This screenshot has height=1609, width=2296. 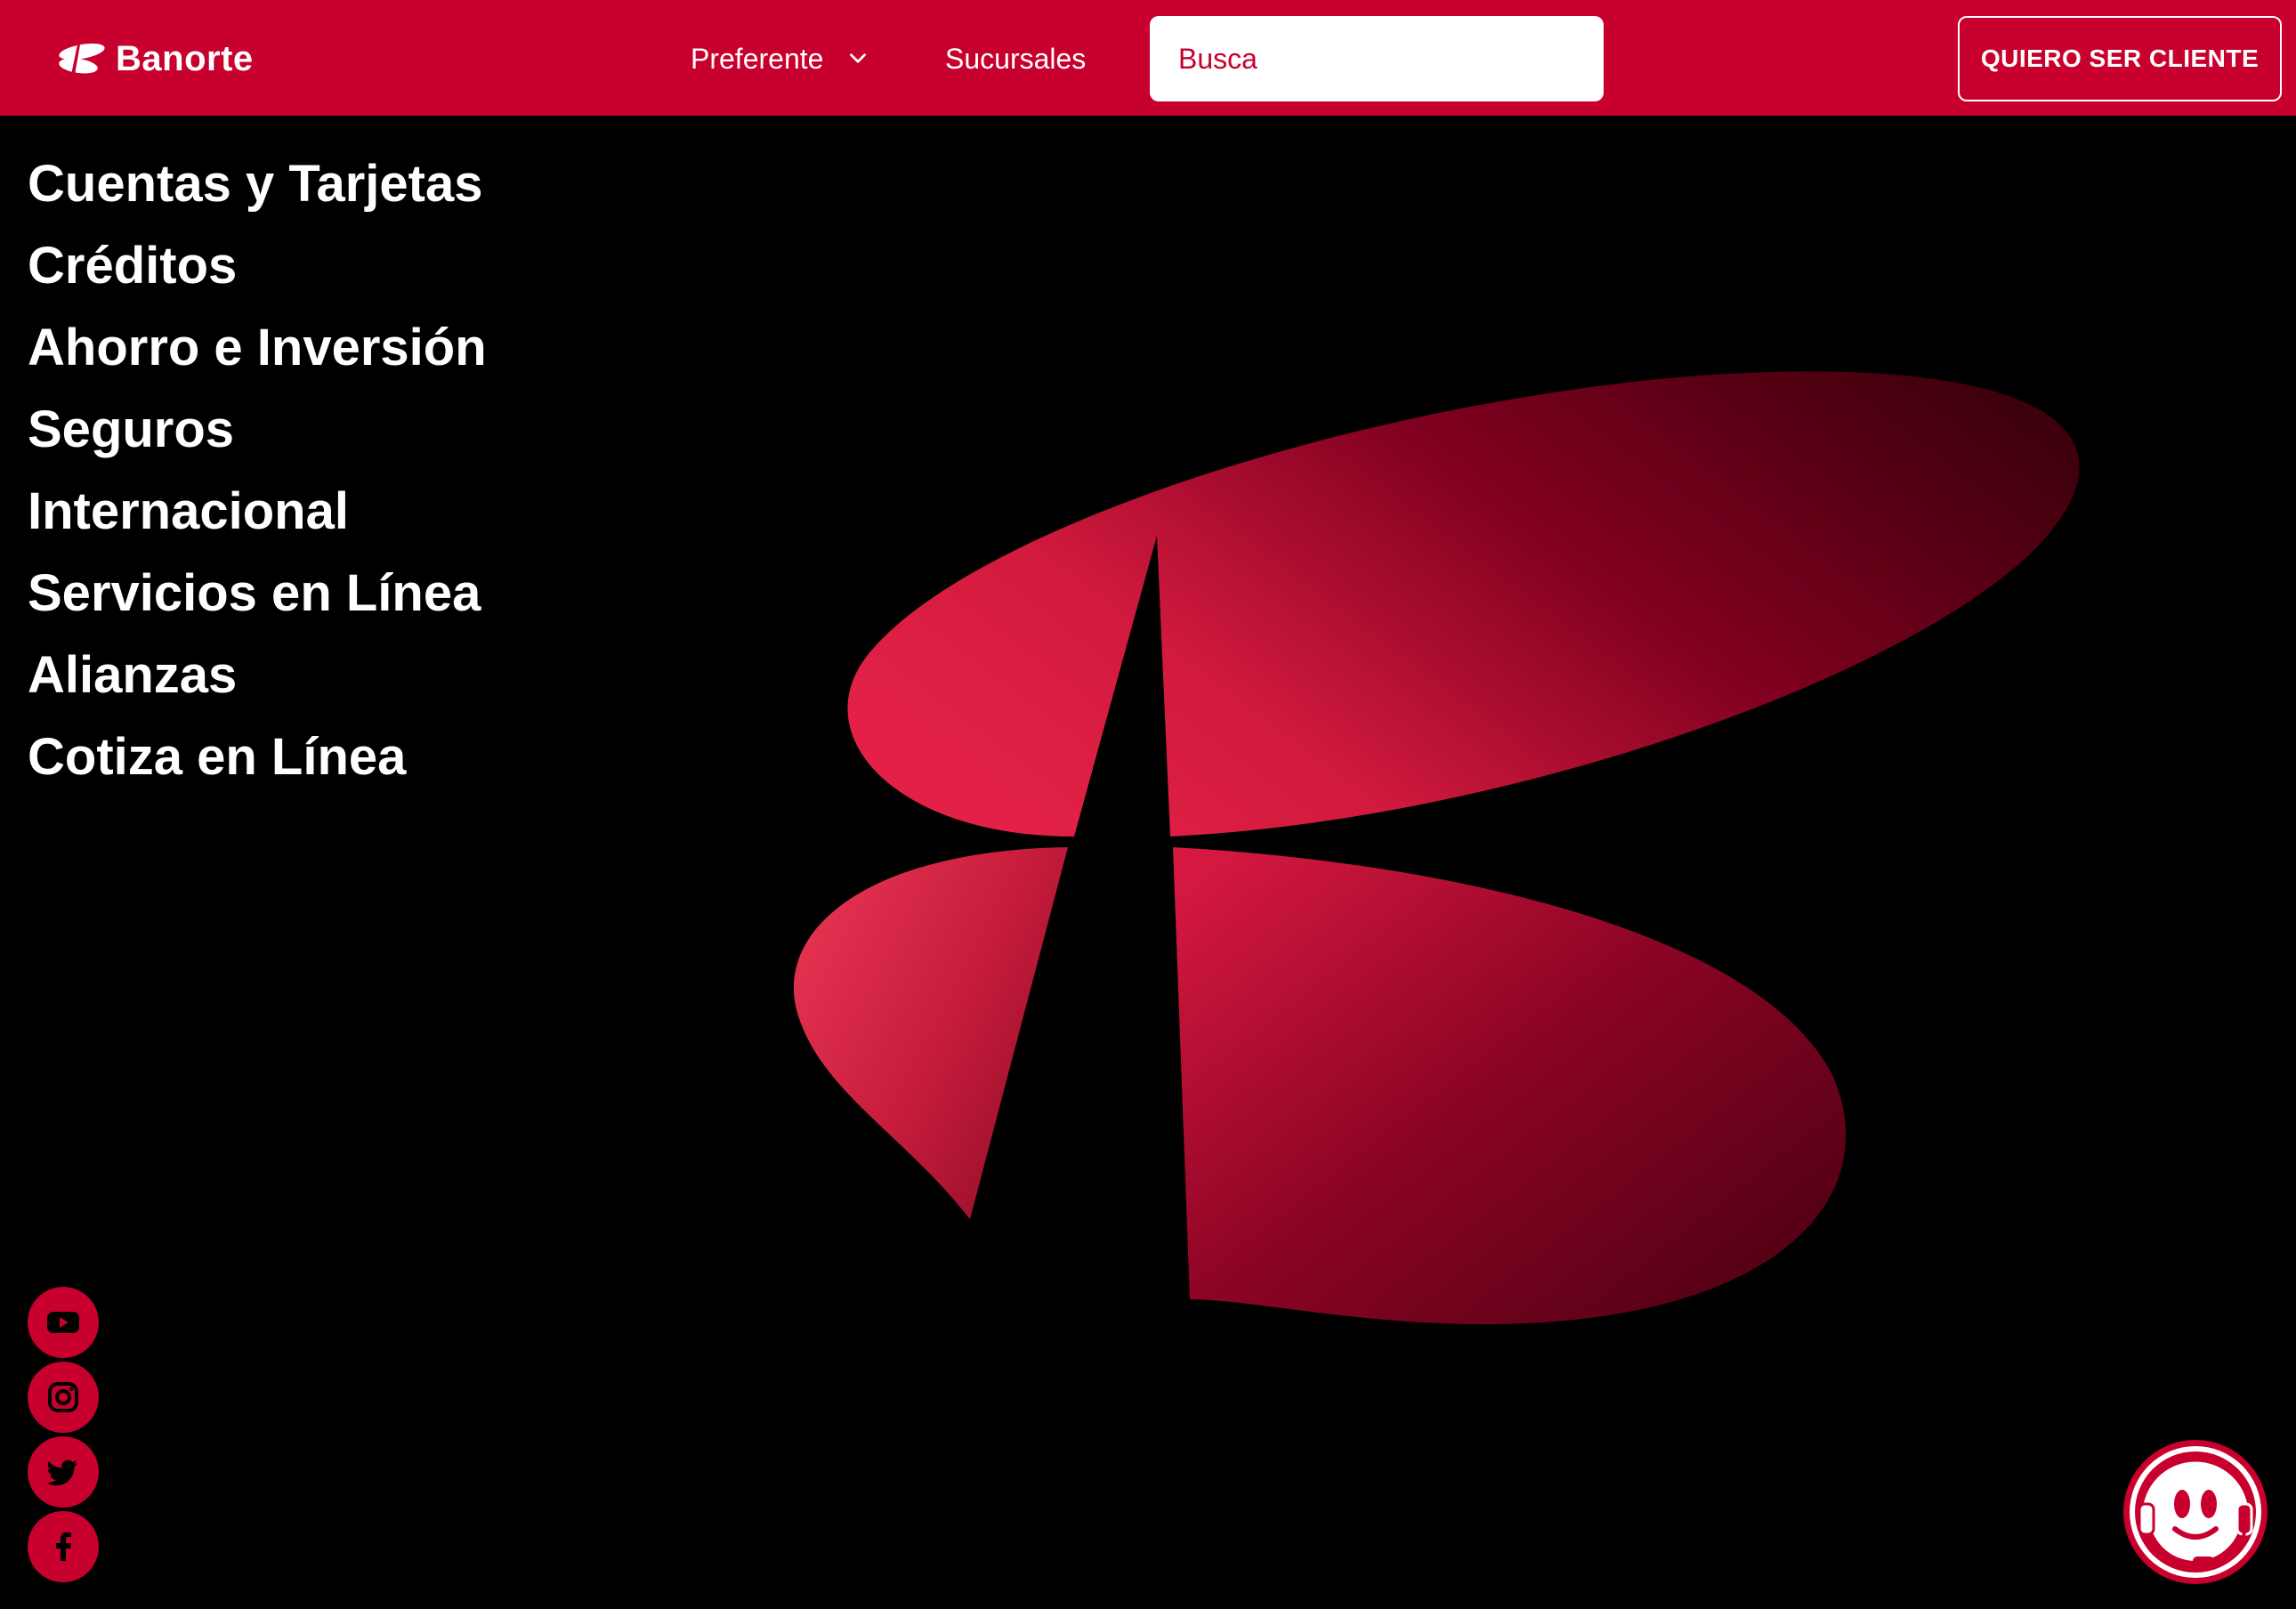 I want to click on instagram-link, so click(x=63, y=1397).